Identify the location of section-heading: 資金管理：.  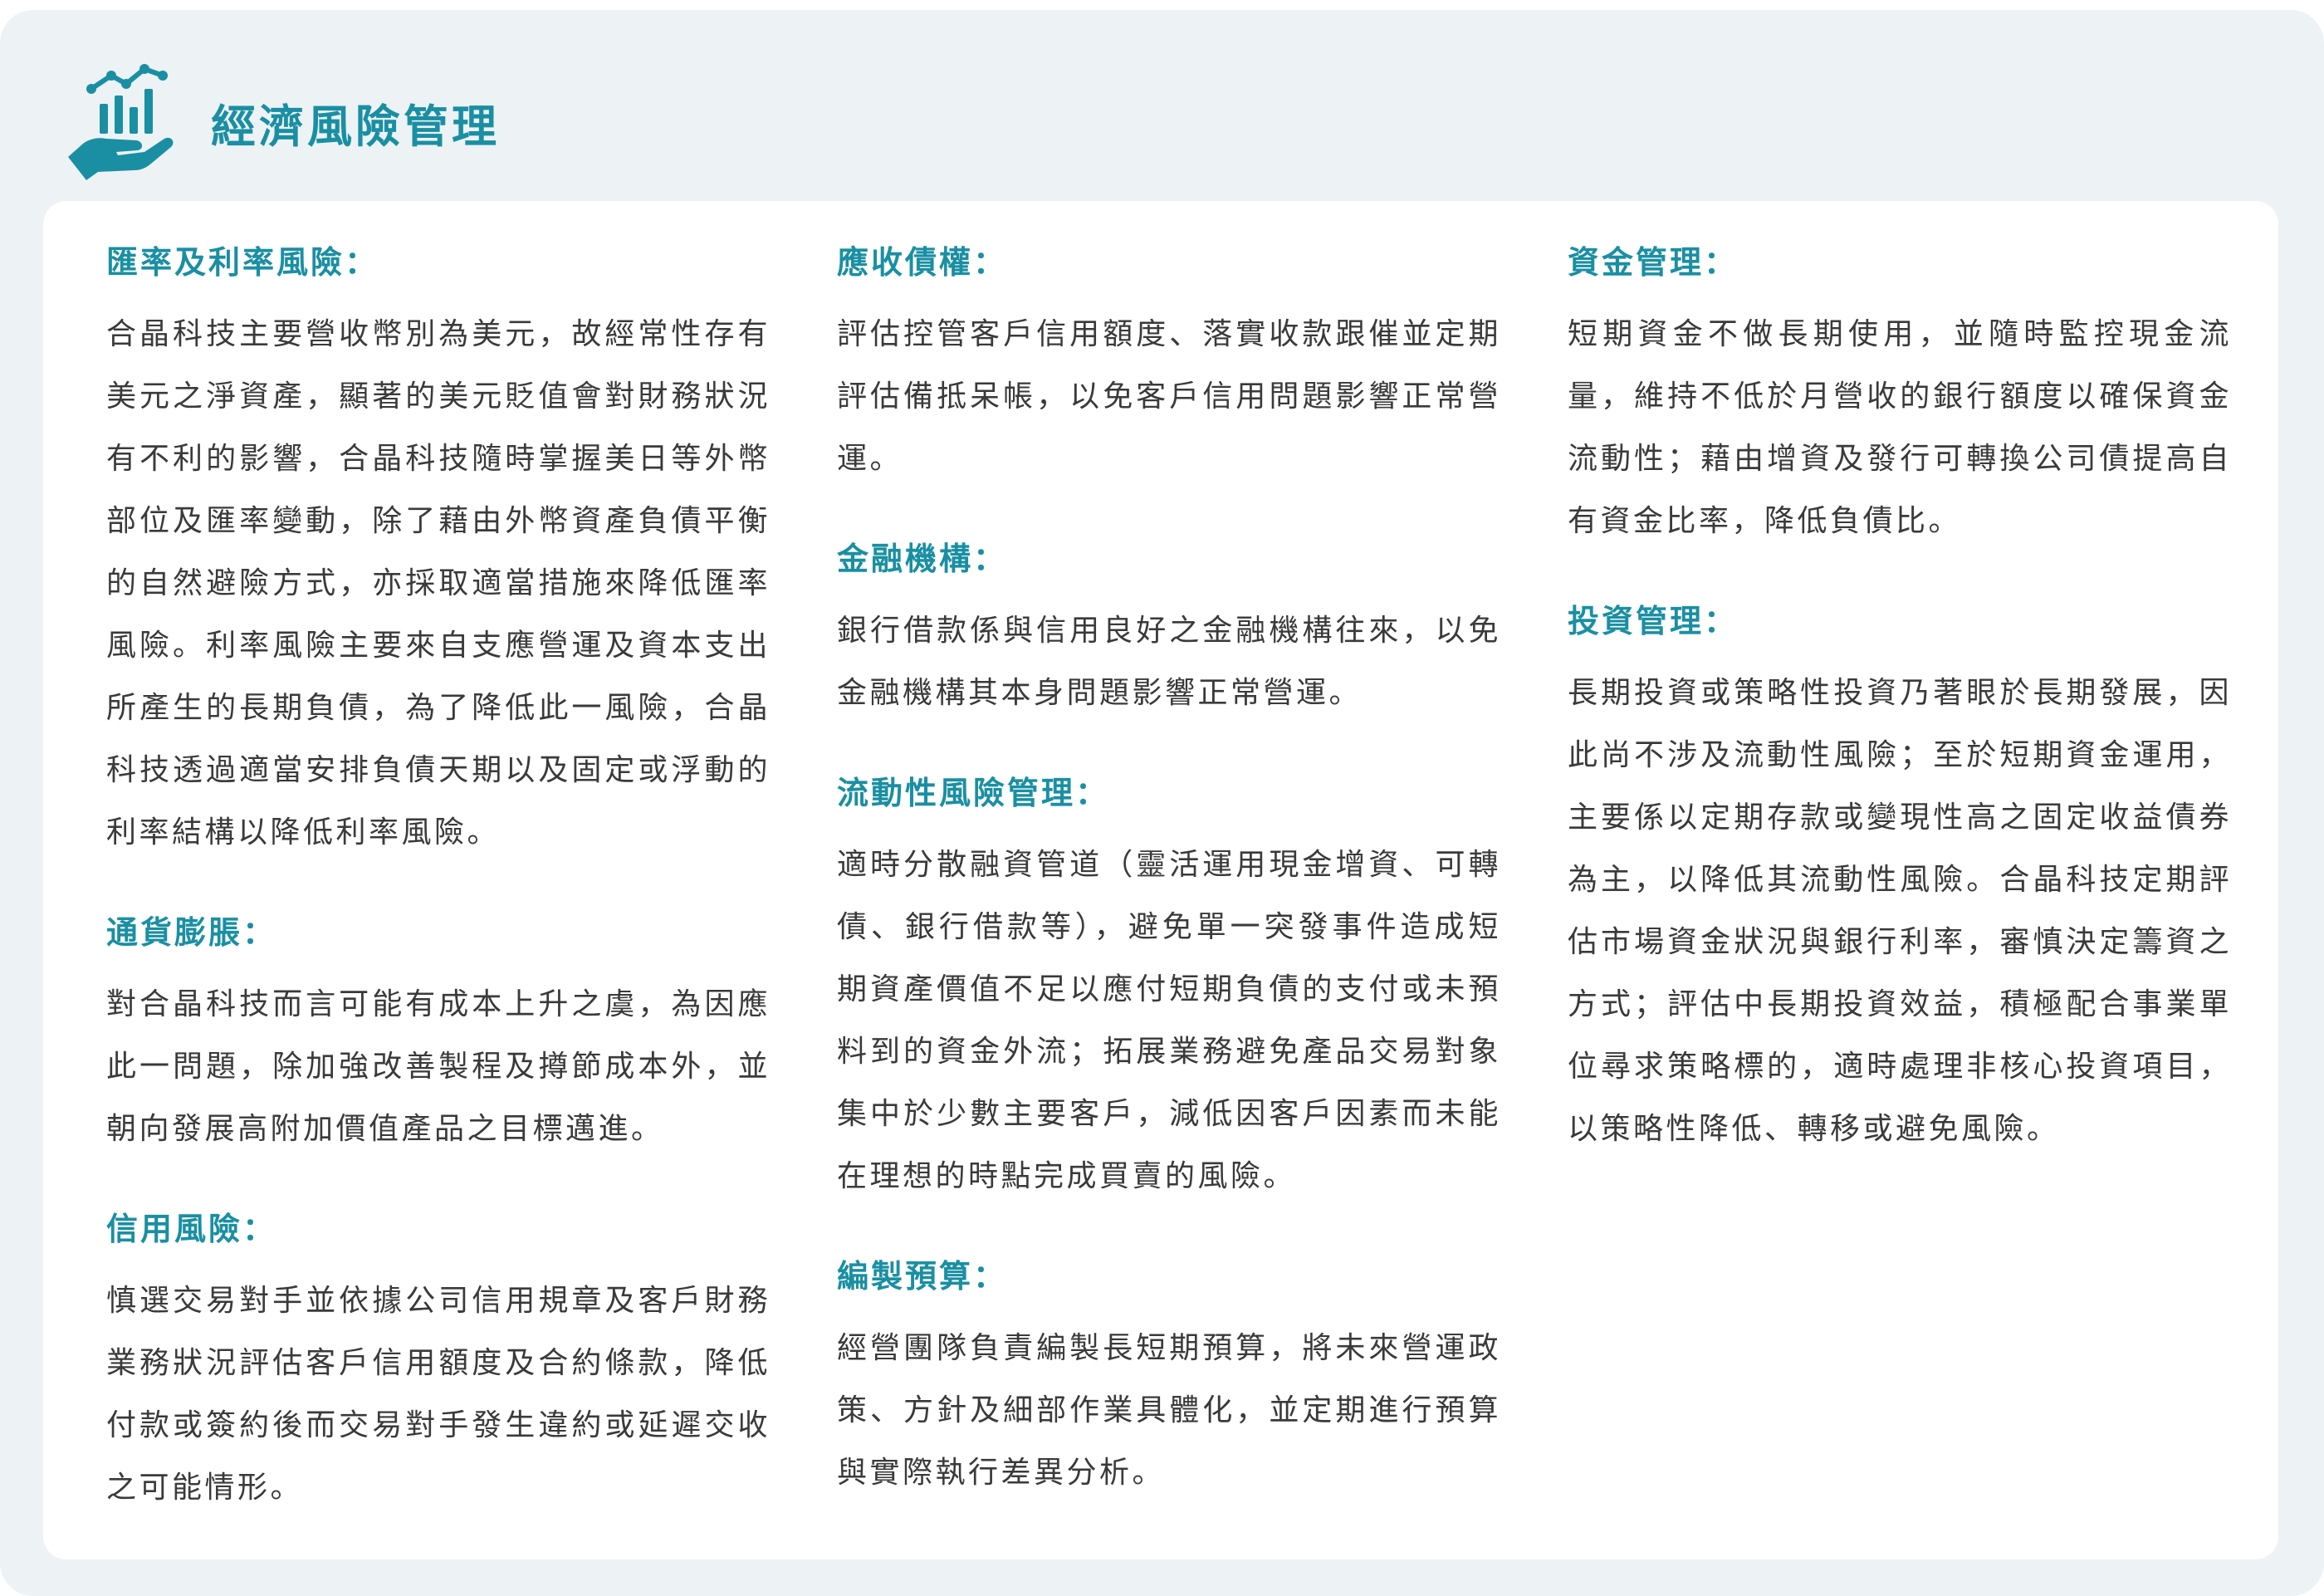
(1653, 262).